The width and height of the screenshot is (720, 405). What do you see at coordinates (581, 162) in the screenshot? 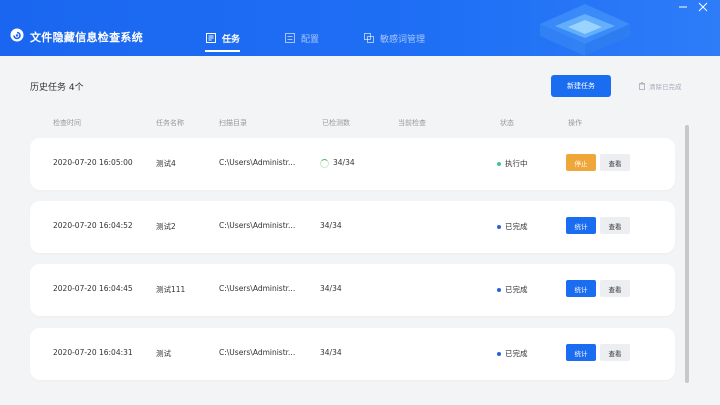
I see `stop-button: 停止` at bounding box center [581, 162].